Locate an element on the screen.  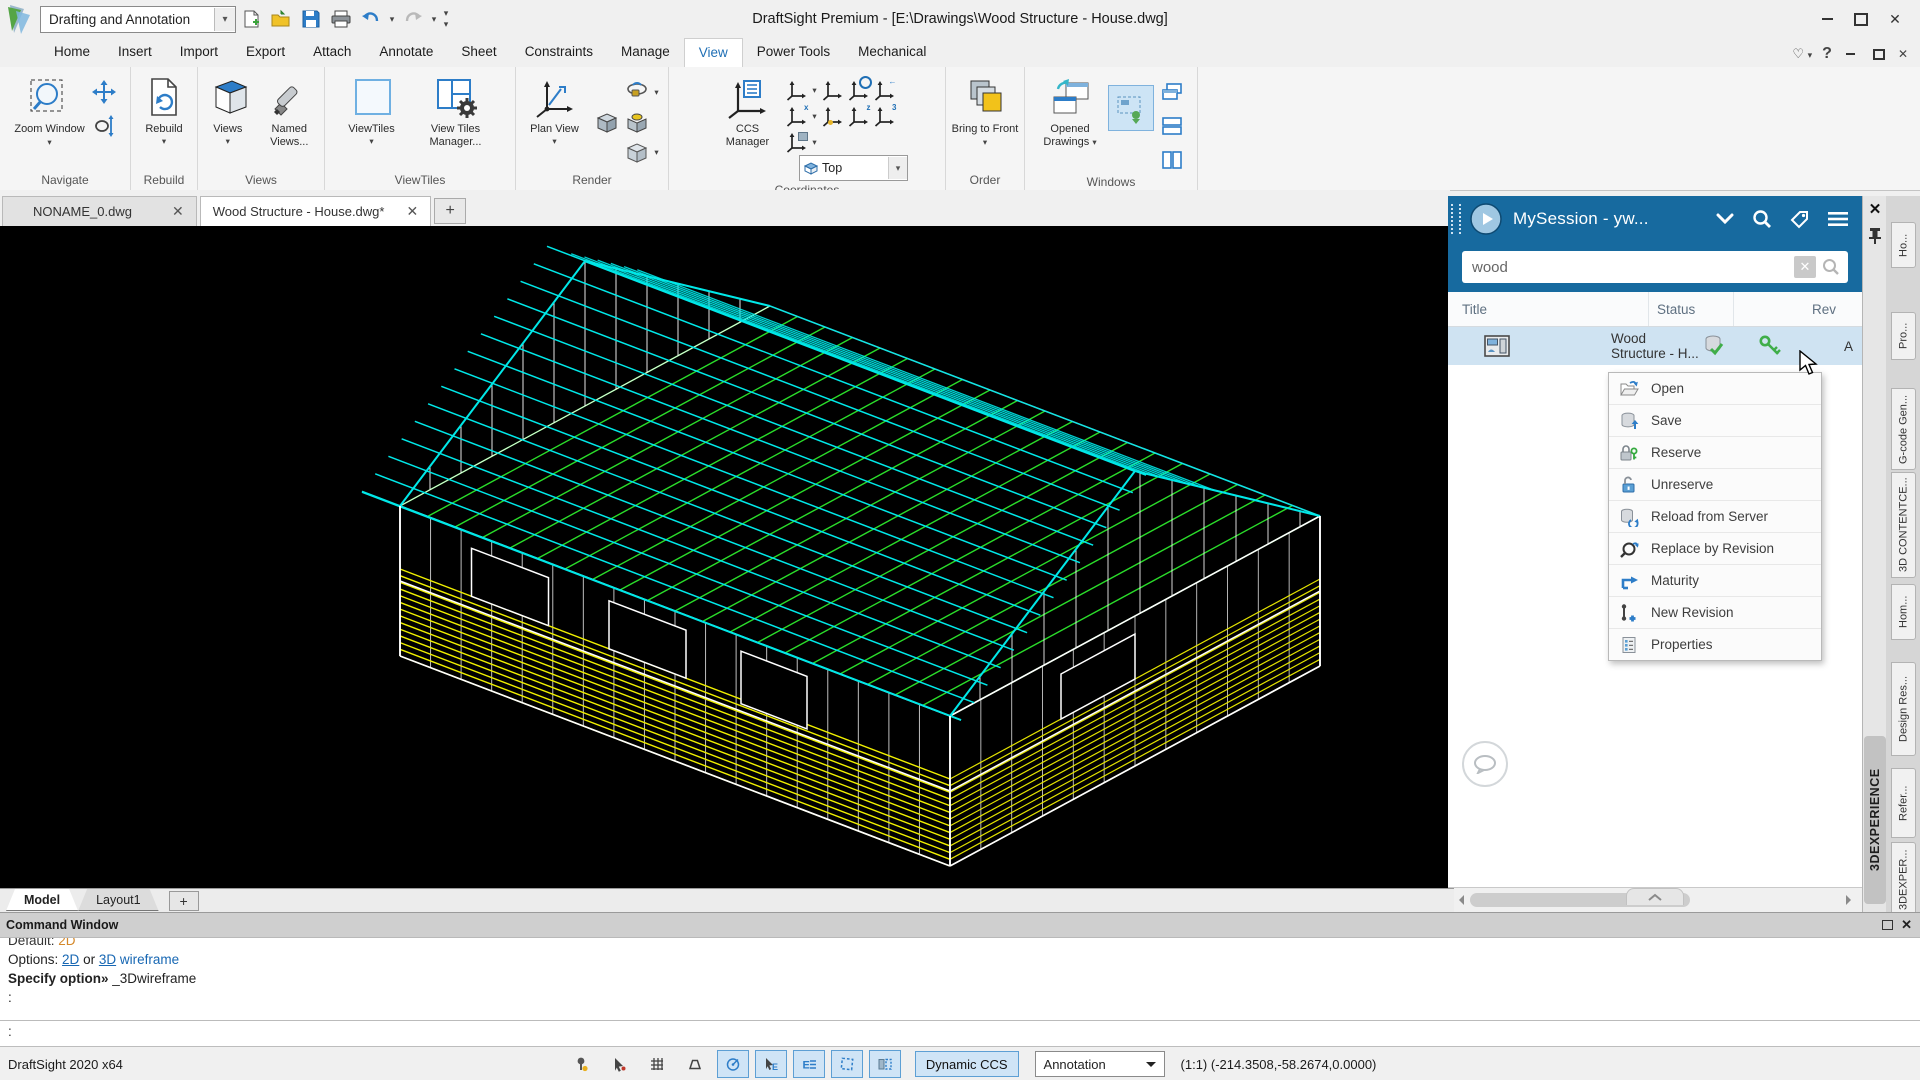
new-file-button is located at coordinates (251, 19).